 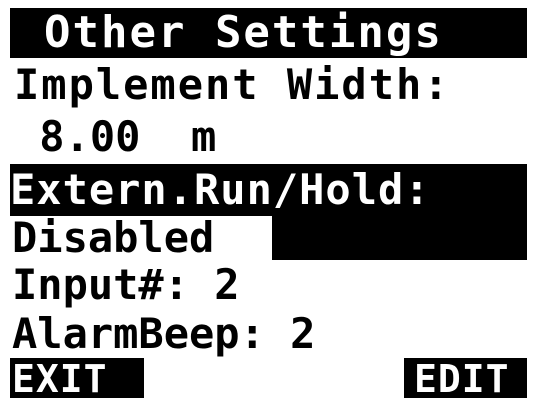 I want to click on softkey-bar: EXIT EDIT, so click(x=268, y=378).